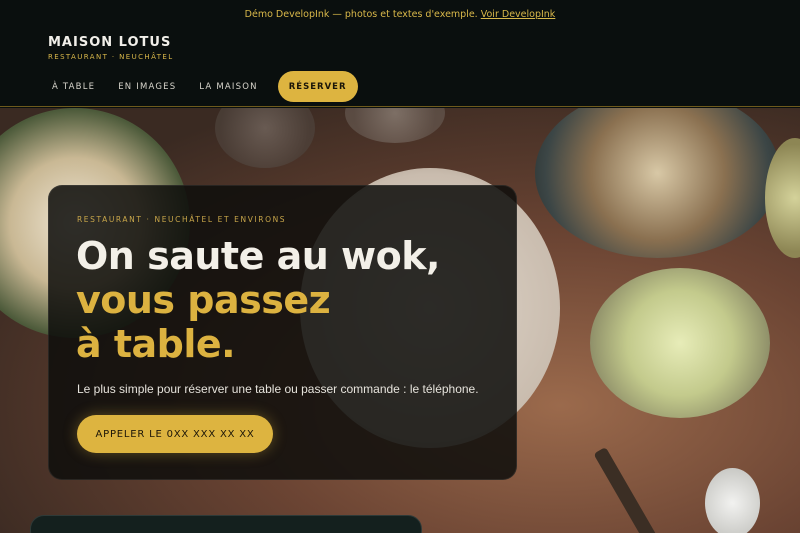  I want to click on hero-headline: On saute au wok, vous passez à table., so click(258, 300).